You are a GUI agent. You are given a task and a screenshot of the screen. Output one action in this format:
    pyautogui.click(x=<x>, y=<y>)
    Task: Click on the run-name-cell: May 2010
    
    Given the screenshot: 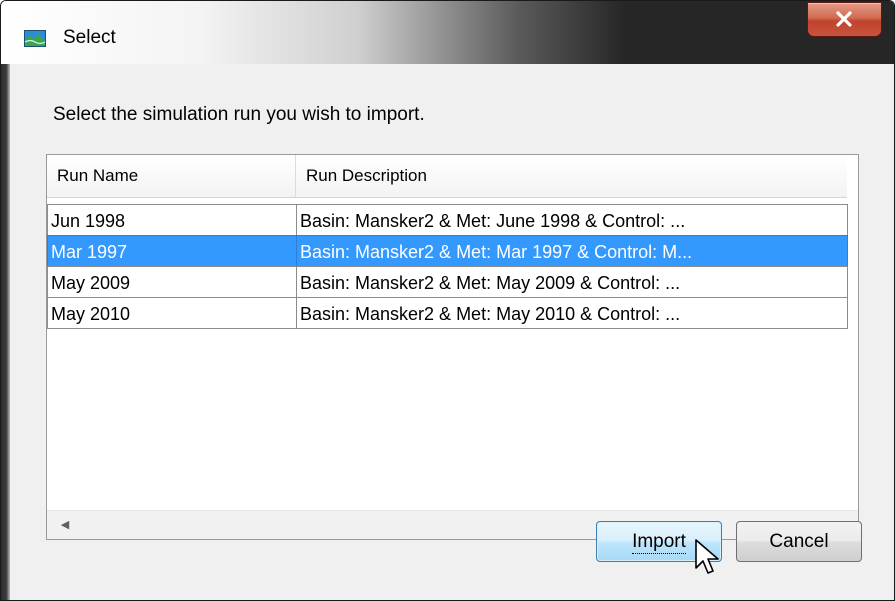 What is the action you would take?
    pyautogui.click(x=172, y=313)
    